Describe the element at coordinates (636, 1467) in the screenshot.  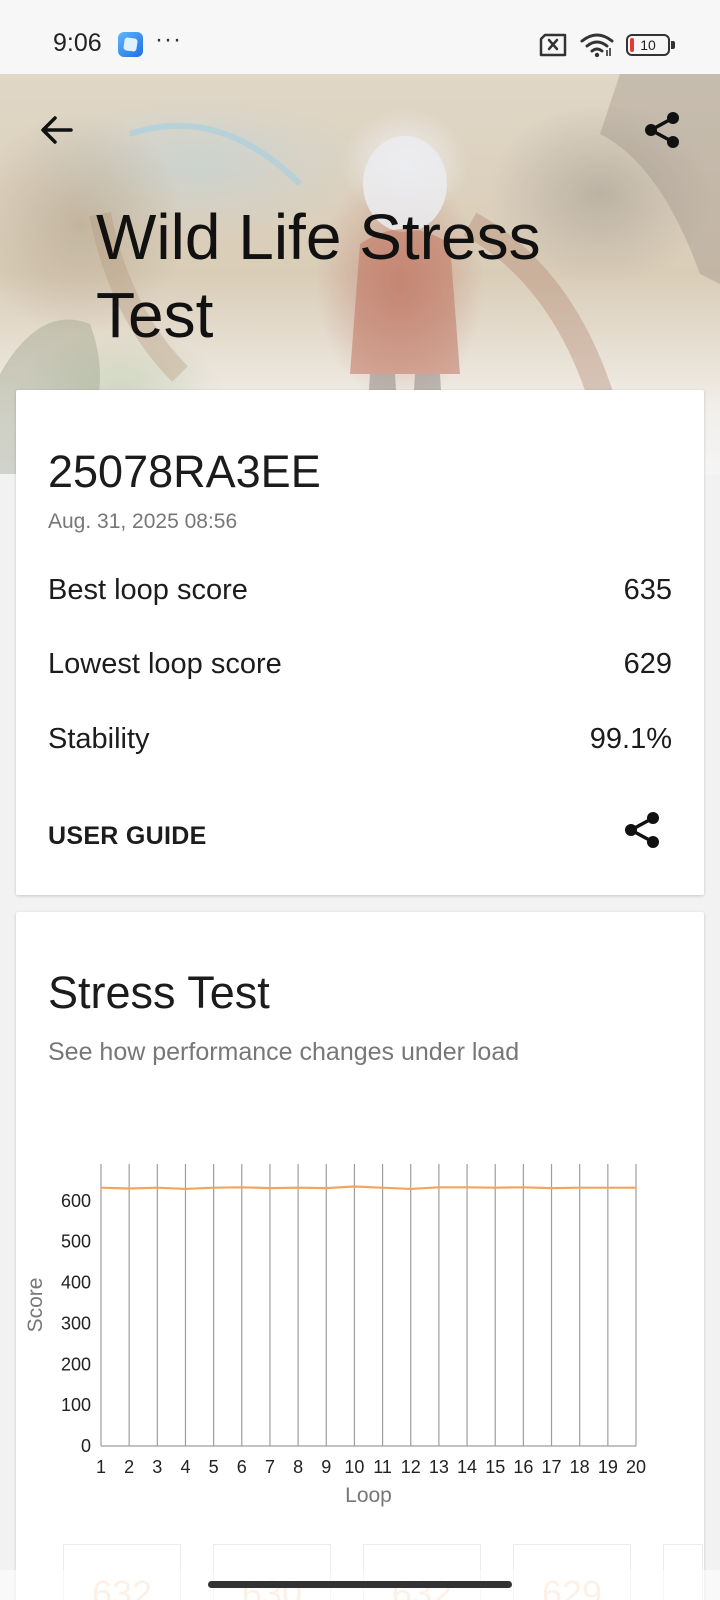
I see `x-tick-label: 20` at that location.